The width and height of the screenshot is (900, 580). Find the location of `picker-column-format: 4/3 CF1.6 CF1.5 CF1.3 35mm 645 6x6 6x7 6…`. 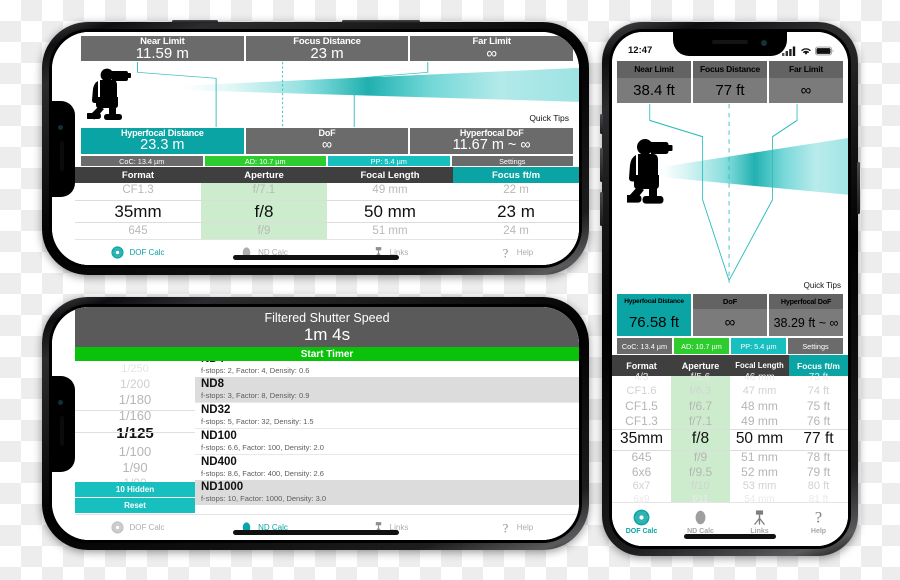

picker-column-format: 4/3 CF1.6 CF1.5 CF1.3 35mm 645 6x6 6x7 6… is located at coordinates (641, 439).